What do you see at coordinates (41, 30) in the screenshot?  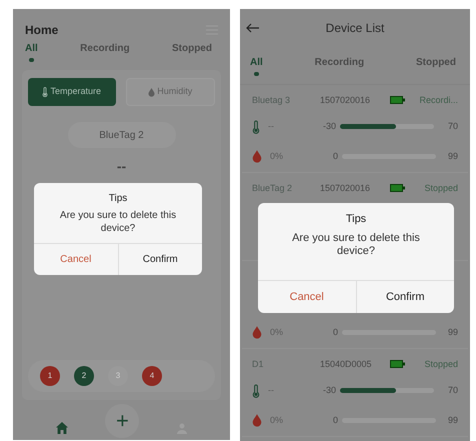 I see `screen-title: Home` at bounding box center [41, 30].